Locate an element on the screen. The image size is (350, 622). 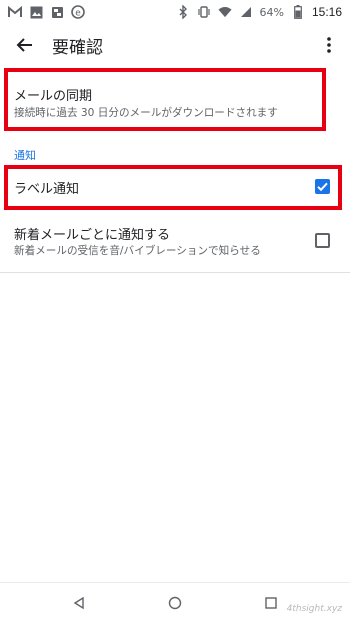
highlight-box-label-notification is located at coordinates (173, 187).